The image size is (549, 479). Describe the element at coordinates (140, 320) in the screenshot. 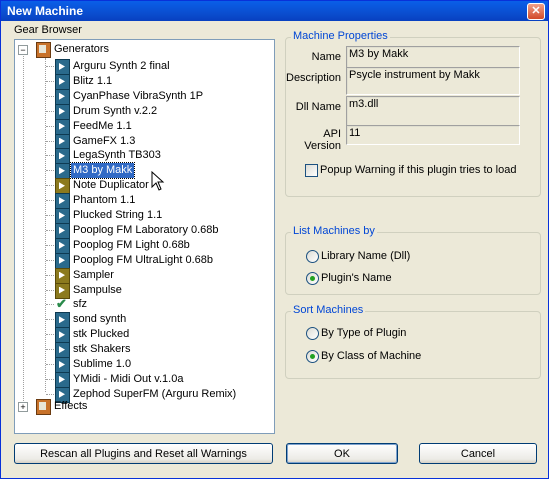

I see `generator-item: sond synth` at that location.